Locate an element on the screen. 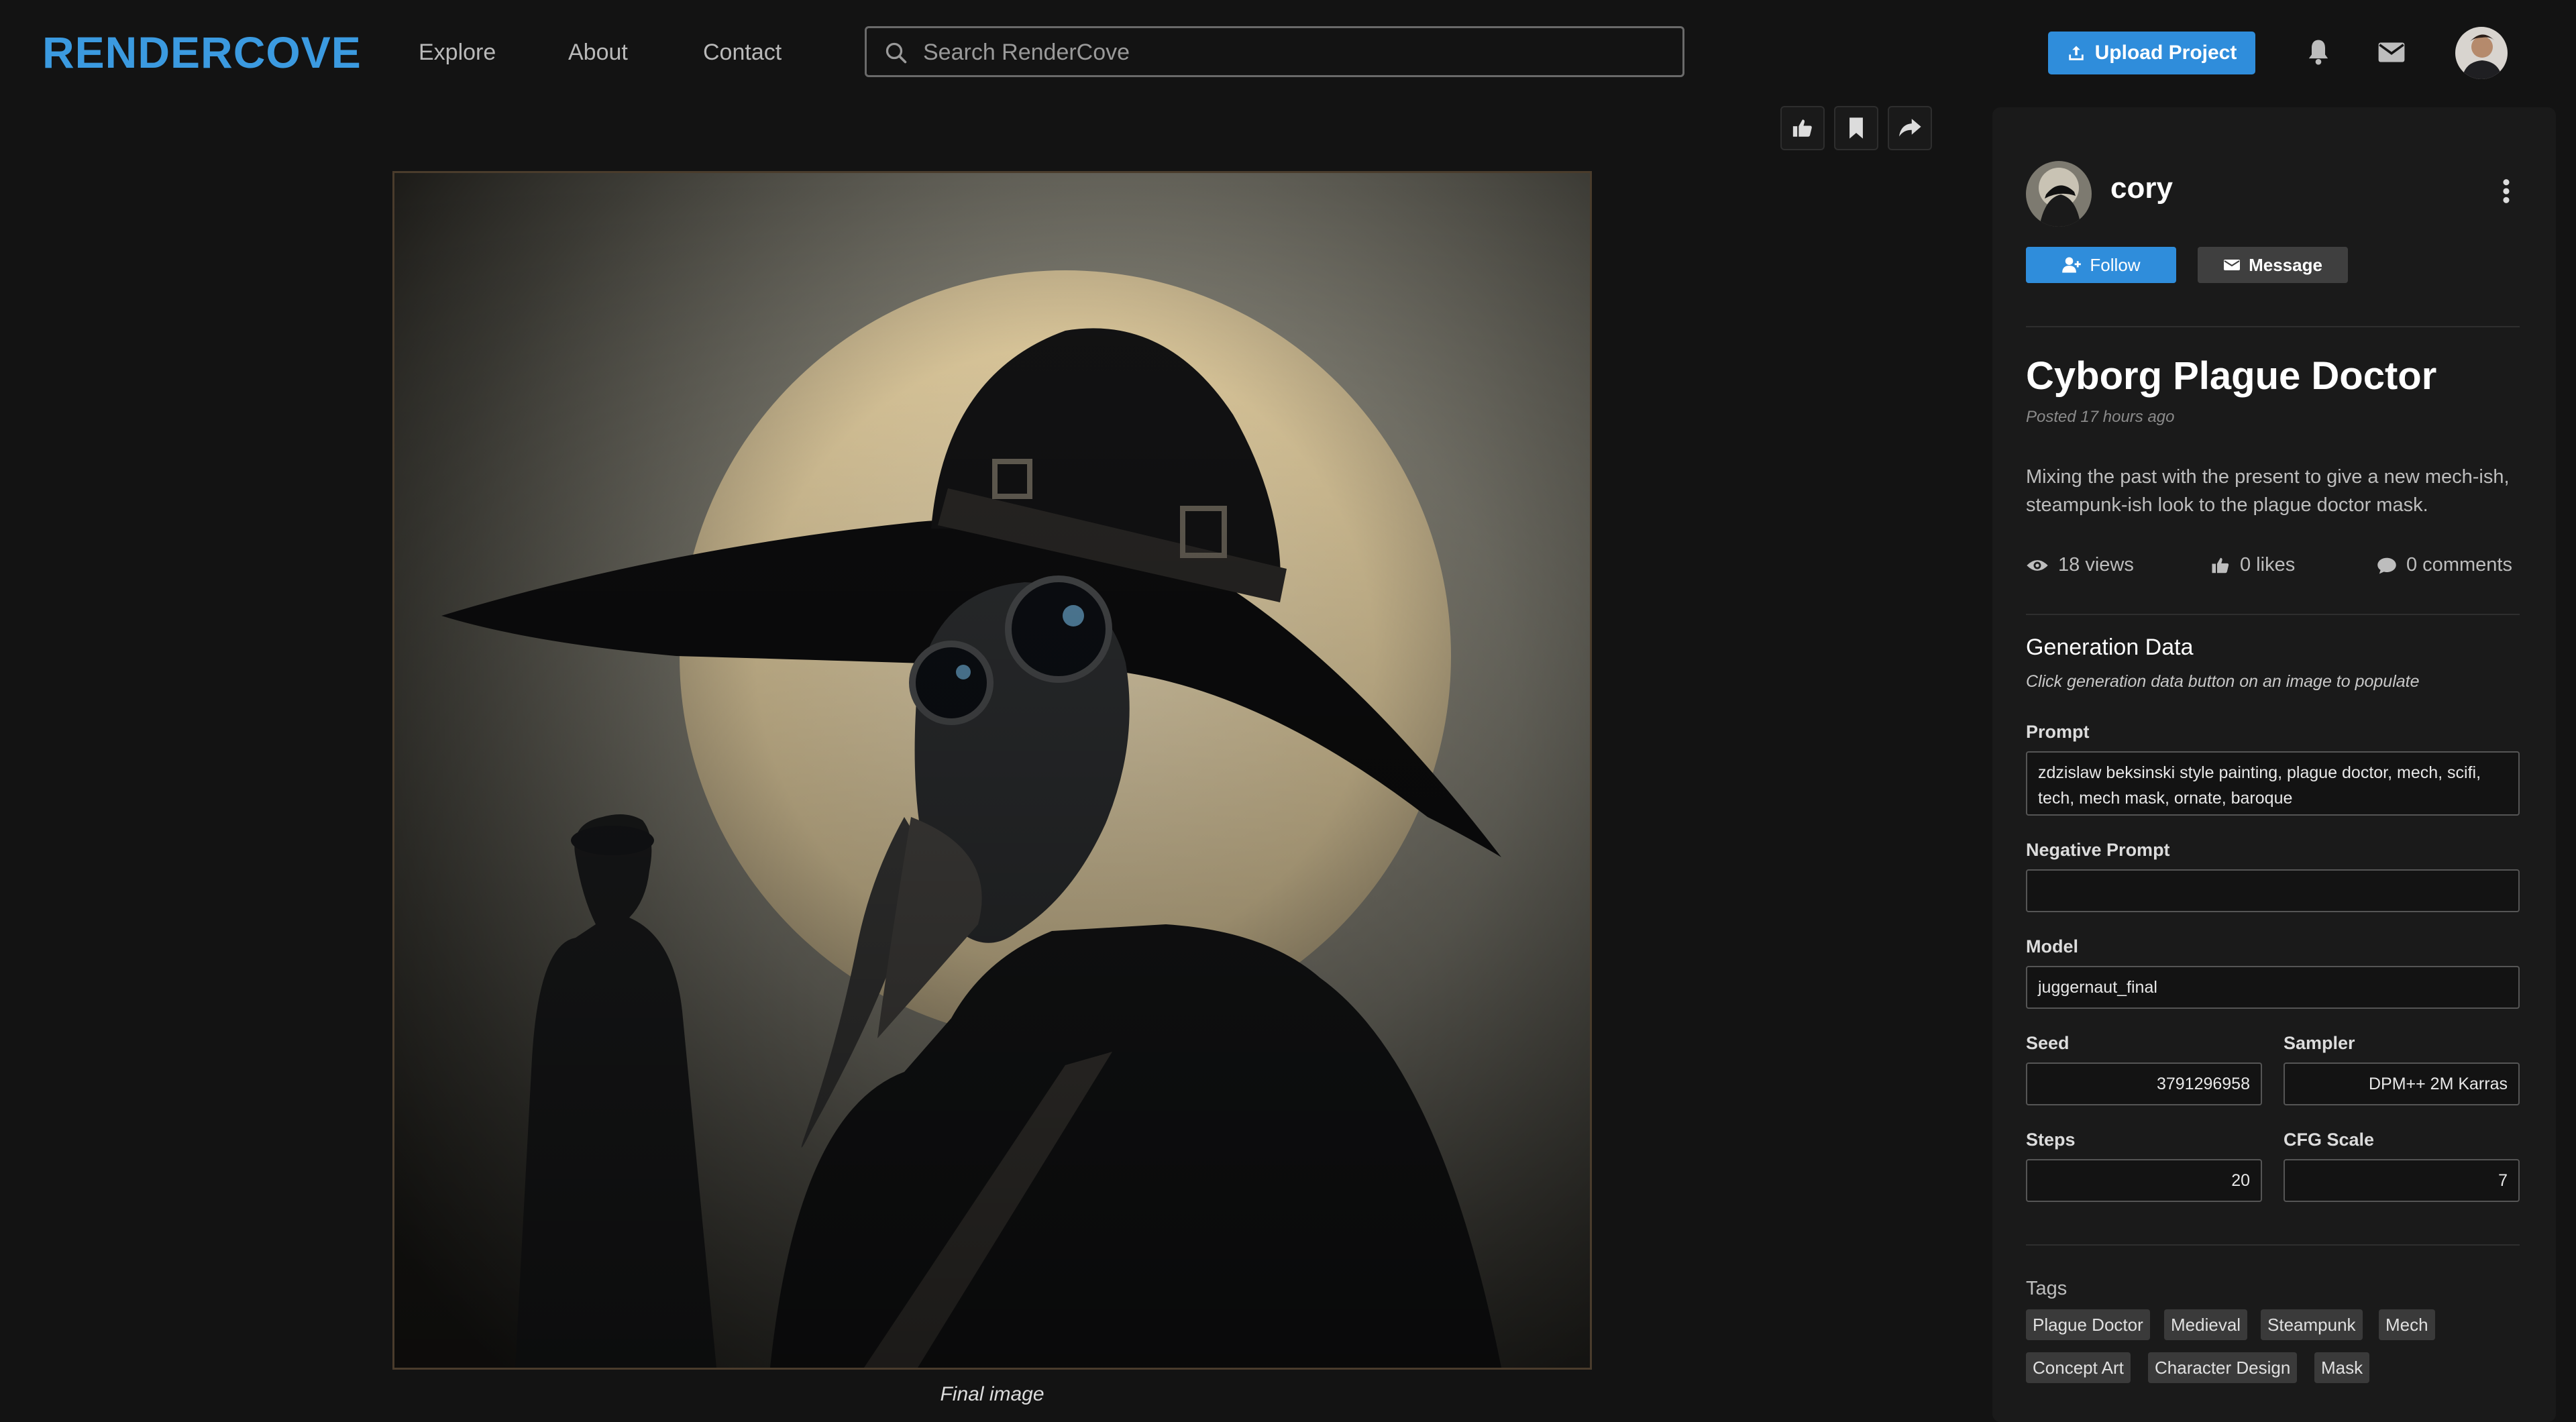  message-button: Message is located at coordinates (2273, 265).